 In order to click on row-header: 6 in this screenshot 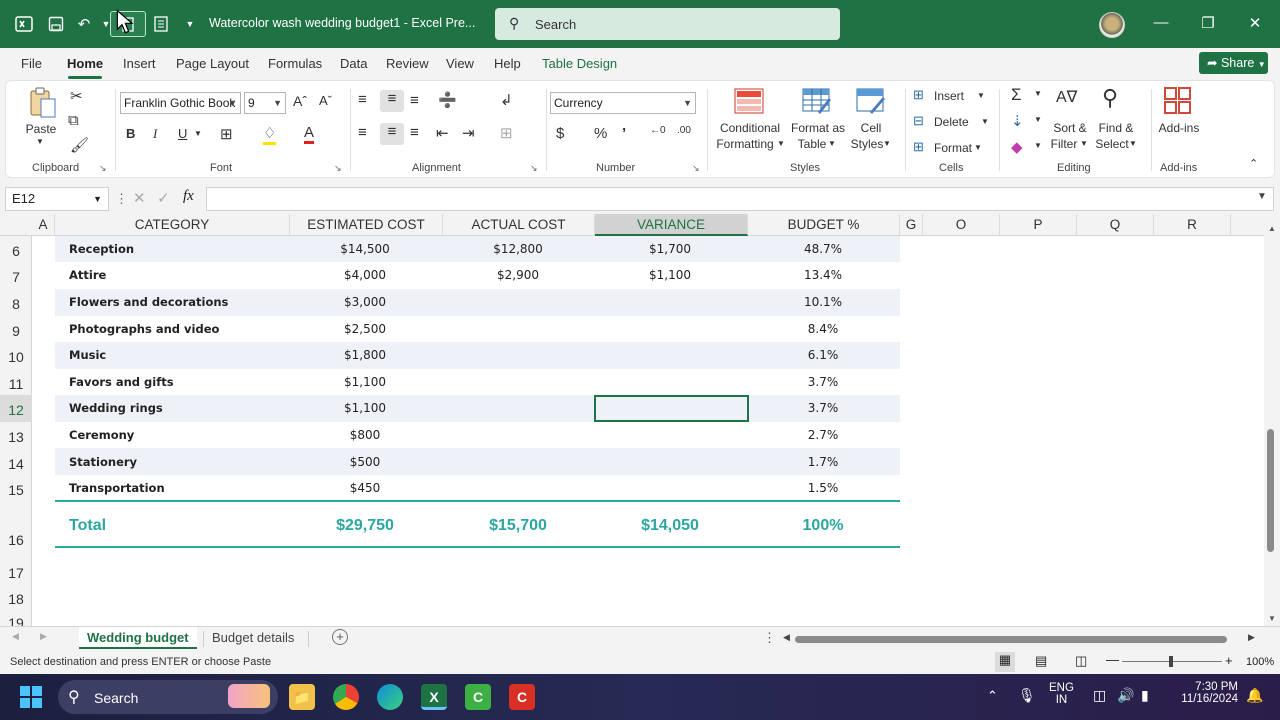, I will do `click(16, 249)`.